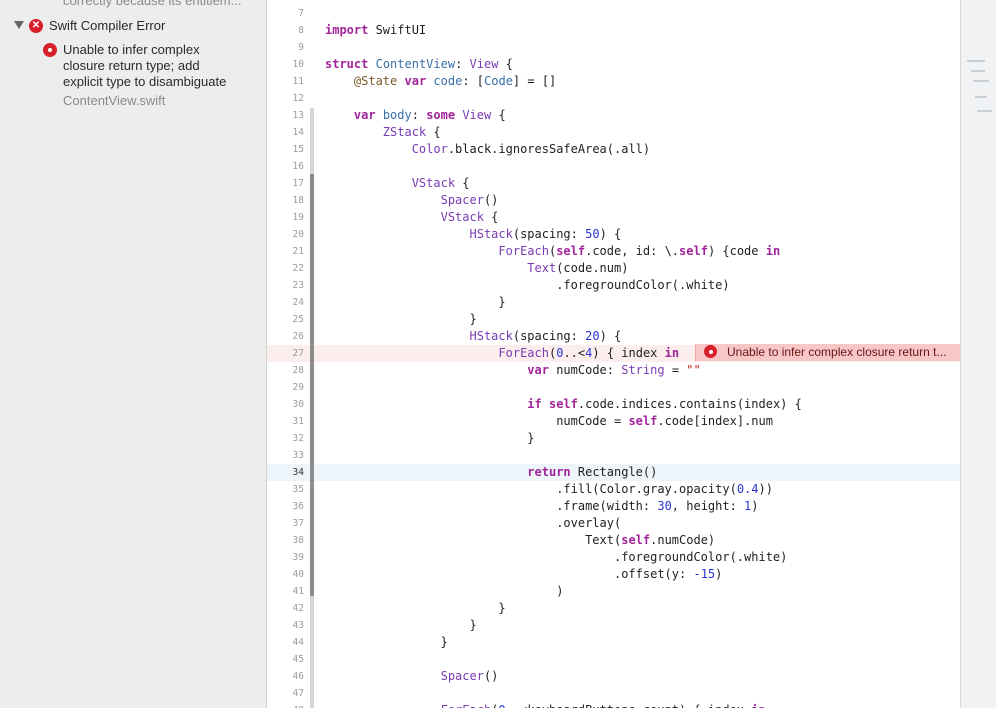 This screenshot has width=996, height=708. I want to click on line-number: 41, so click(298, 591).